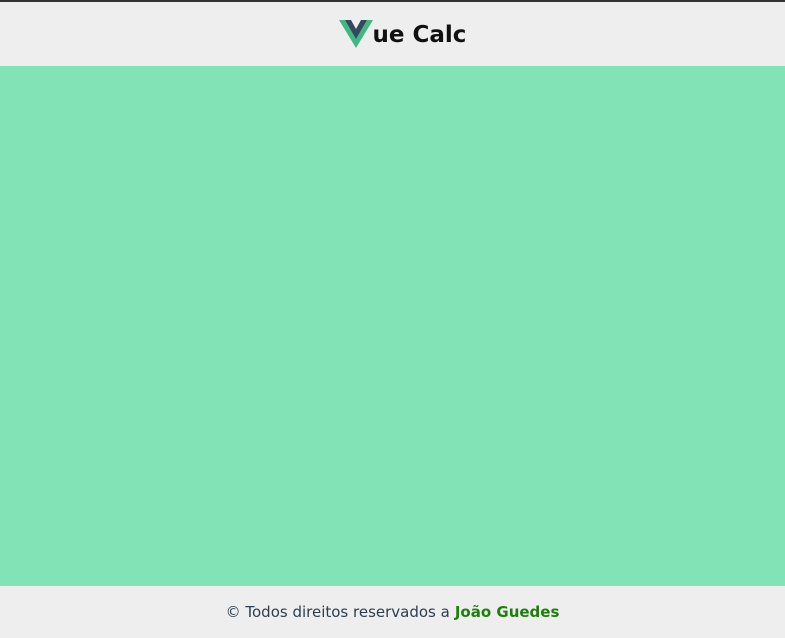 Image resolution: width=785 pixels, height=638 pixels. I want to click on vue-logo-icon, so click(355, 33).